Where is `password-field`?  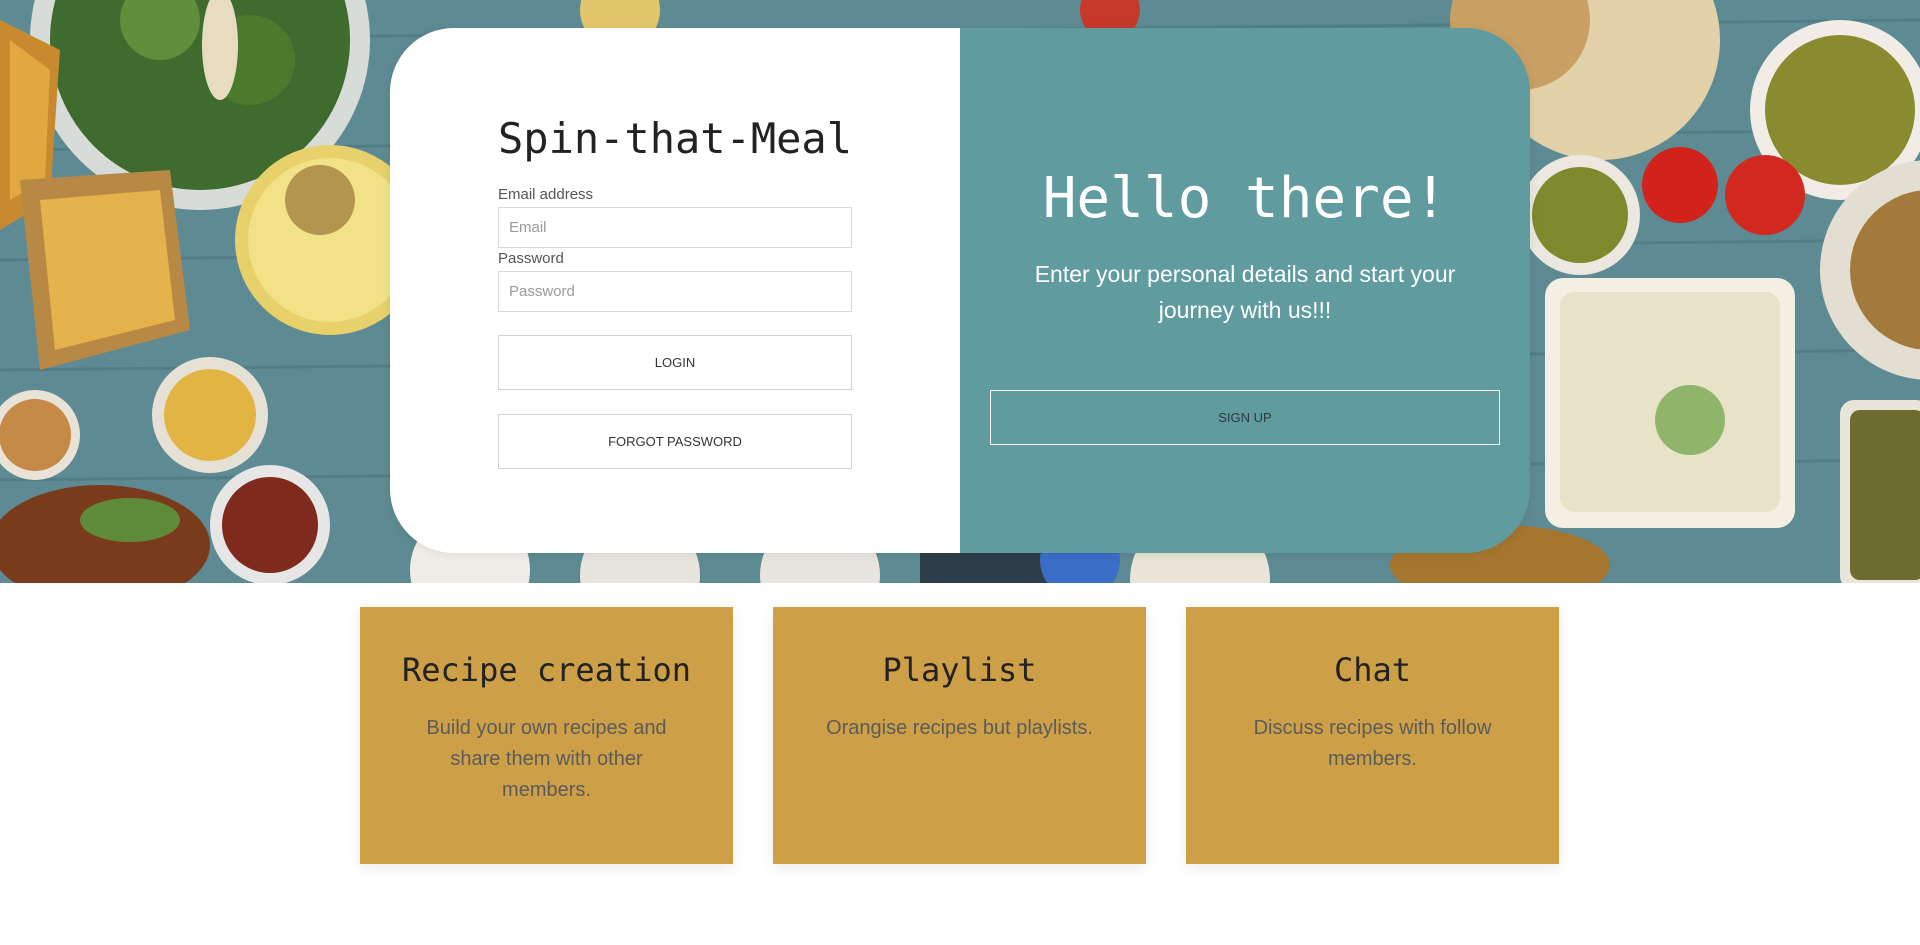 password-field is located at coordinates (675, 291).